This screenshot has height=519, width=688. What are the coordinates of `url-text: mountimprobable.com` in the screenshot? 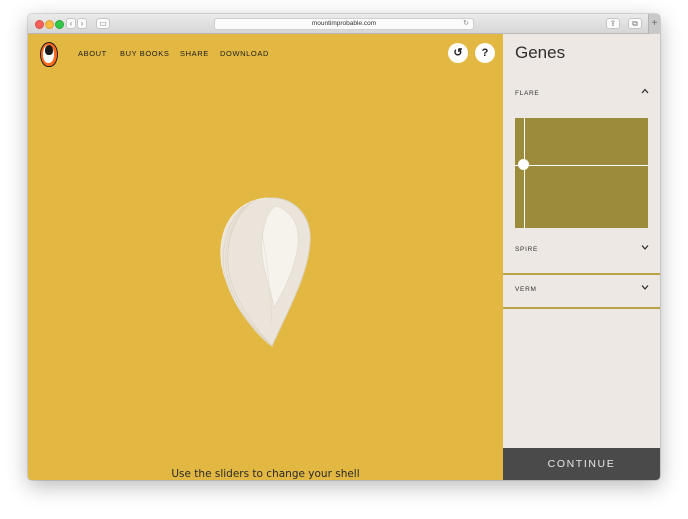 It's located at (344, 23).